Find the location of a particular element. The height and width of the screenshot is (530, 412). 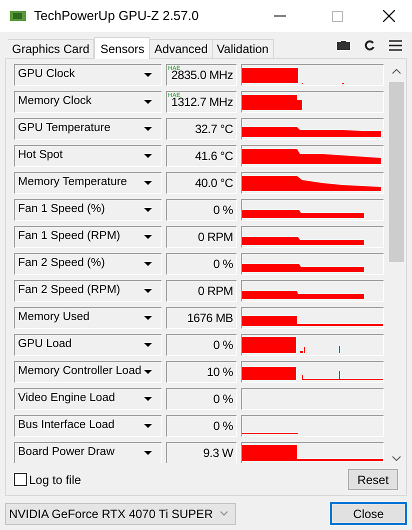

value-field: 1676 MB is located at coordinates (201, 318).